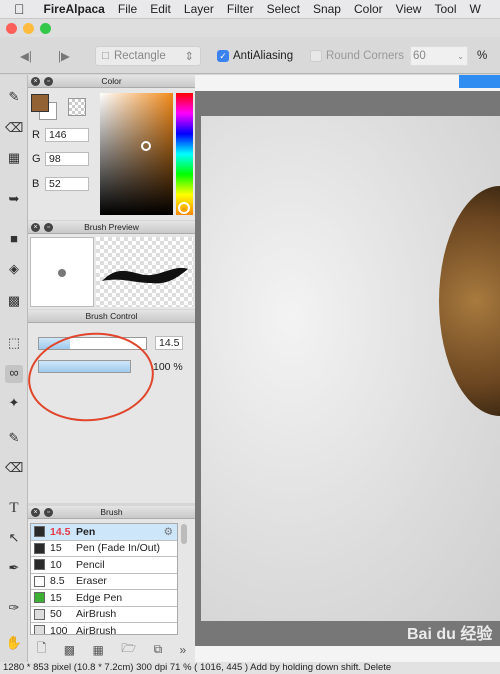  I want to click on new-brush-icon: 🗋, so click(42, 649).